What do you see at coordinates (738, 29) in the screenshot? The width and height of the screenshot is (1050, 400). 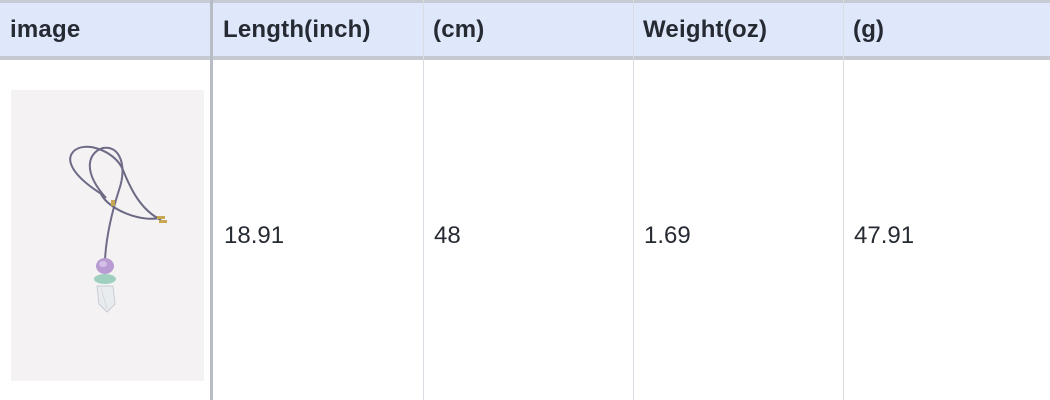 I see `column-header-weight-oz: Weight(oz)` at bounding box center [738, 29].